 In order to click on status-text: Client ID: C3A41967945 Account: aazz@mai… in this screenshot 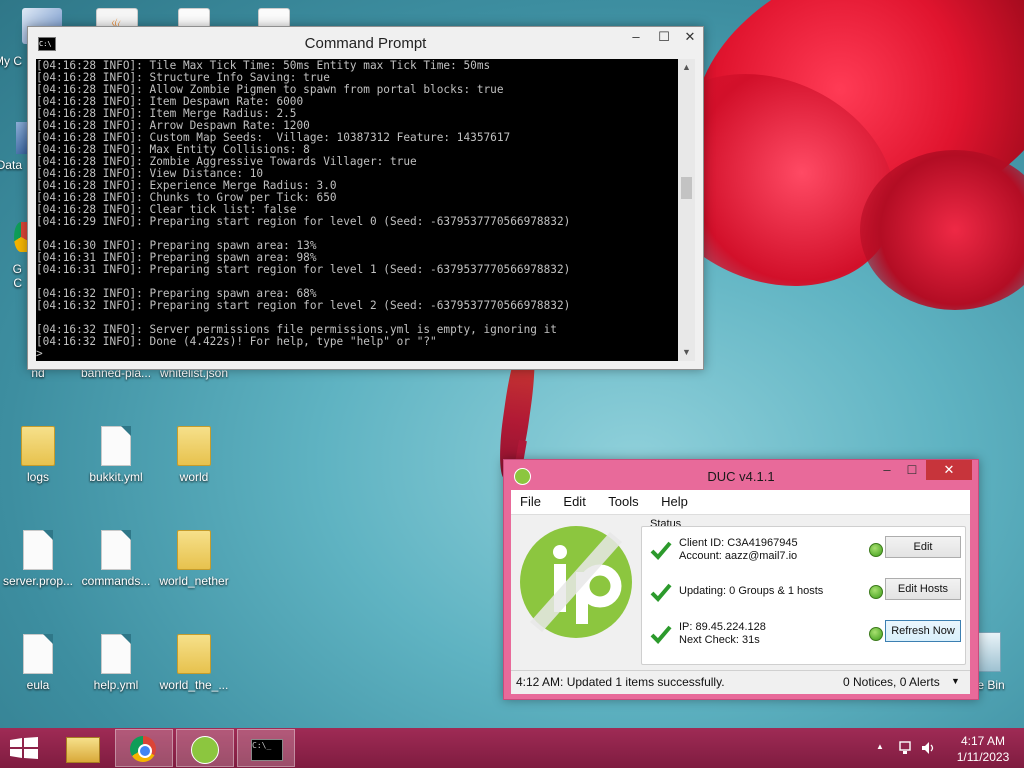, I will do `click(738, 550)`.